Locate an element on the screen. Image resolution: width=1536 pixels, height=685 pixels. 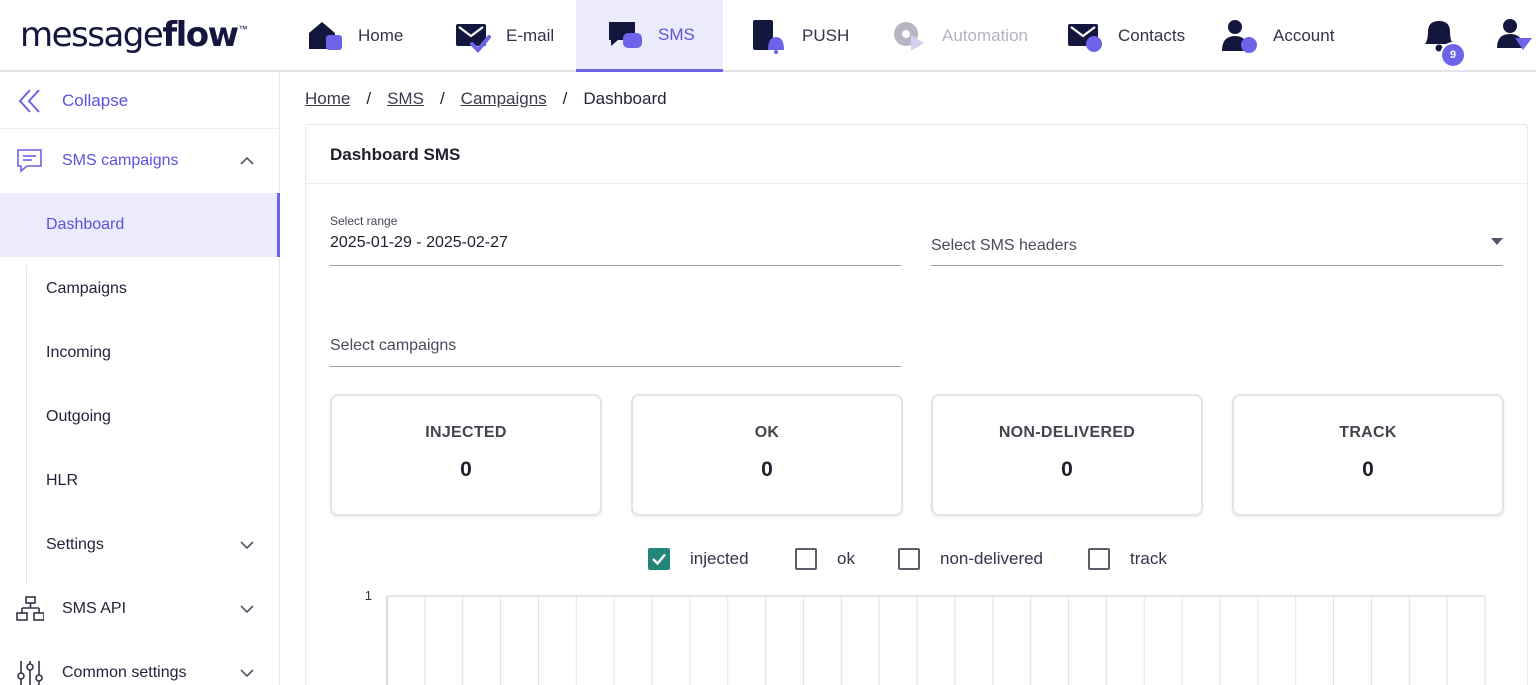
legend-label: track is located at coordinates (1148, 558).